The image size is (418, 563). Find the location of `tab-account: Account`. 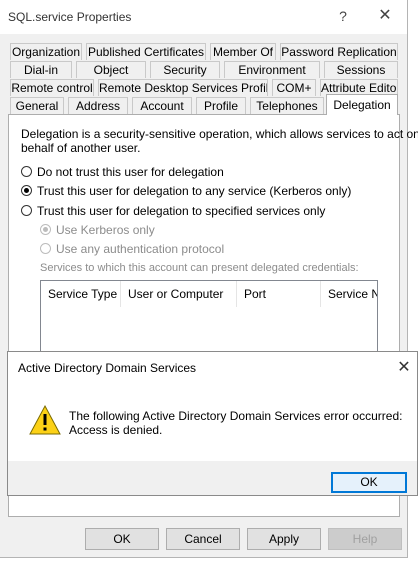

tab-account: Account is located at coordinates (162, 105).